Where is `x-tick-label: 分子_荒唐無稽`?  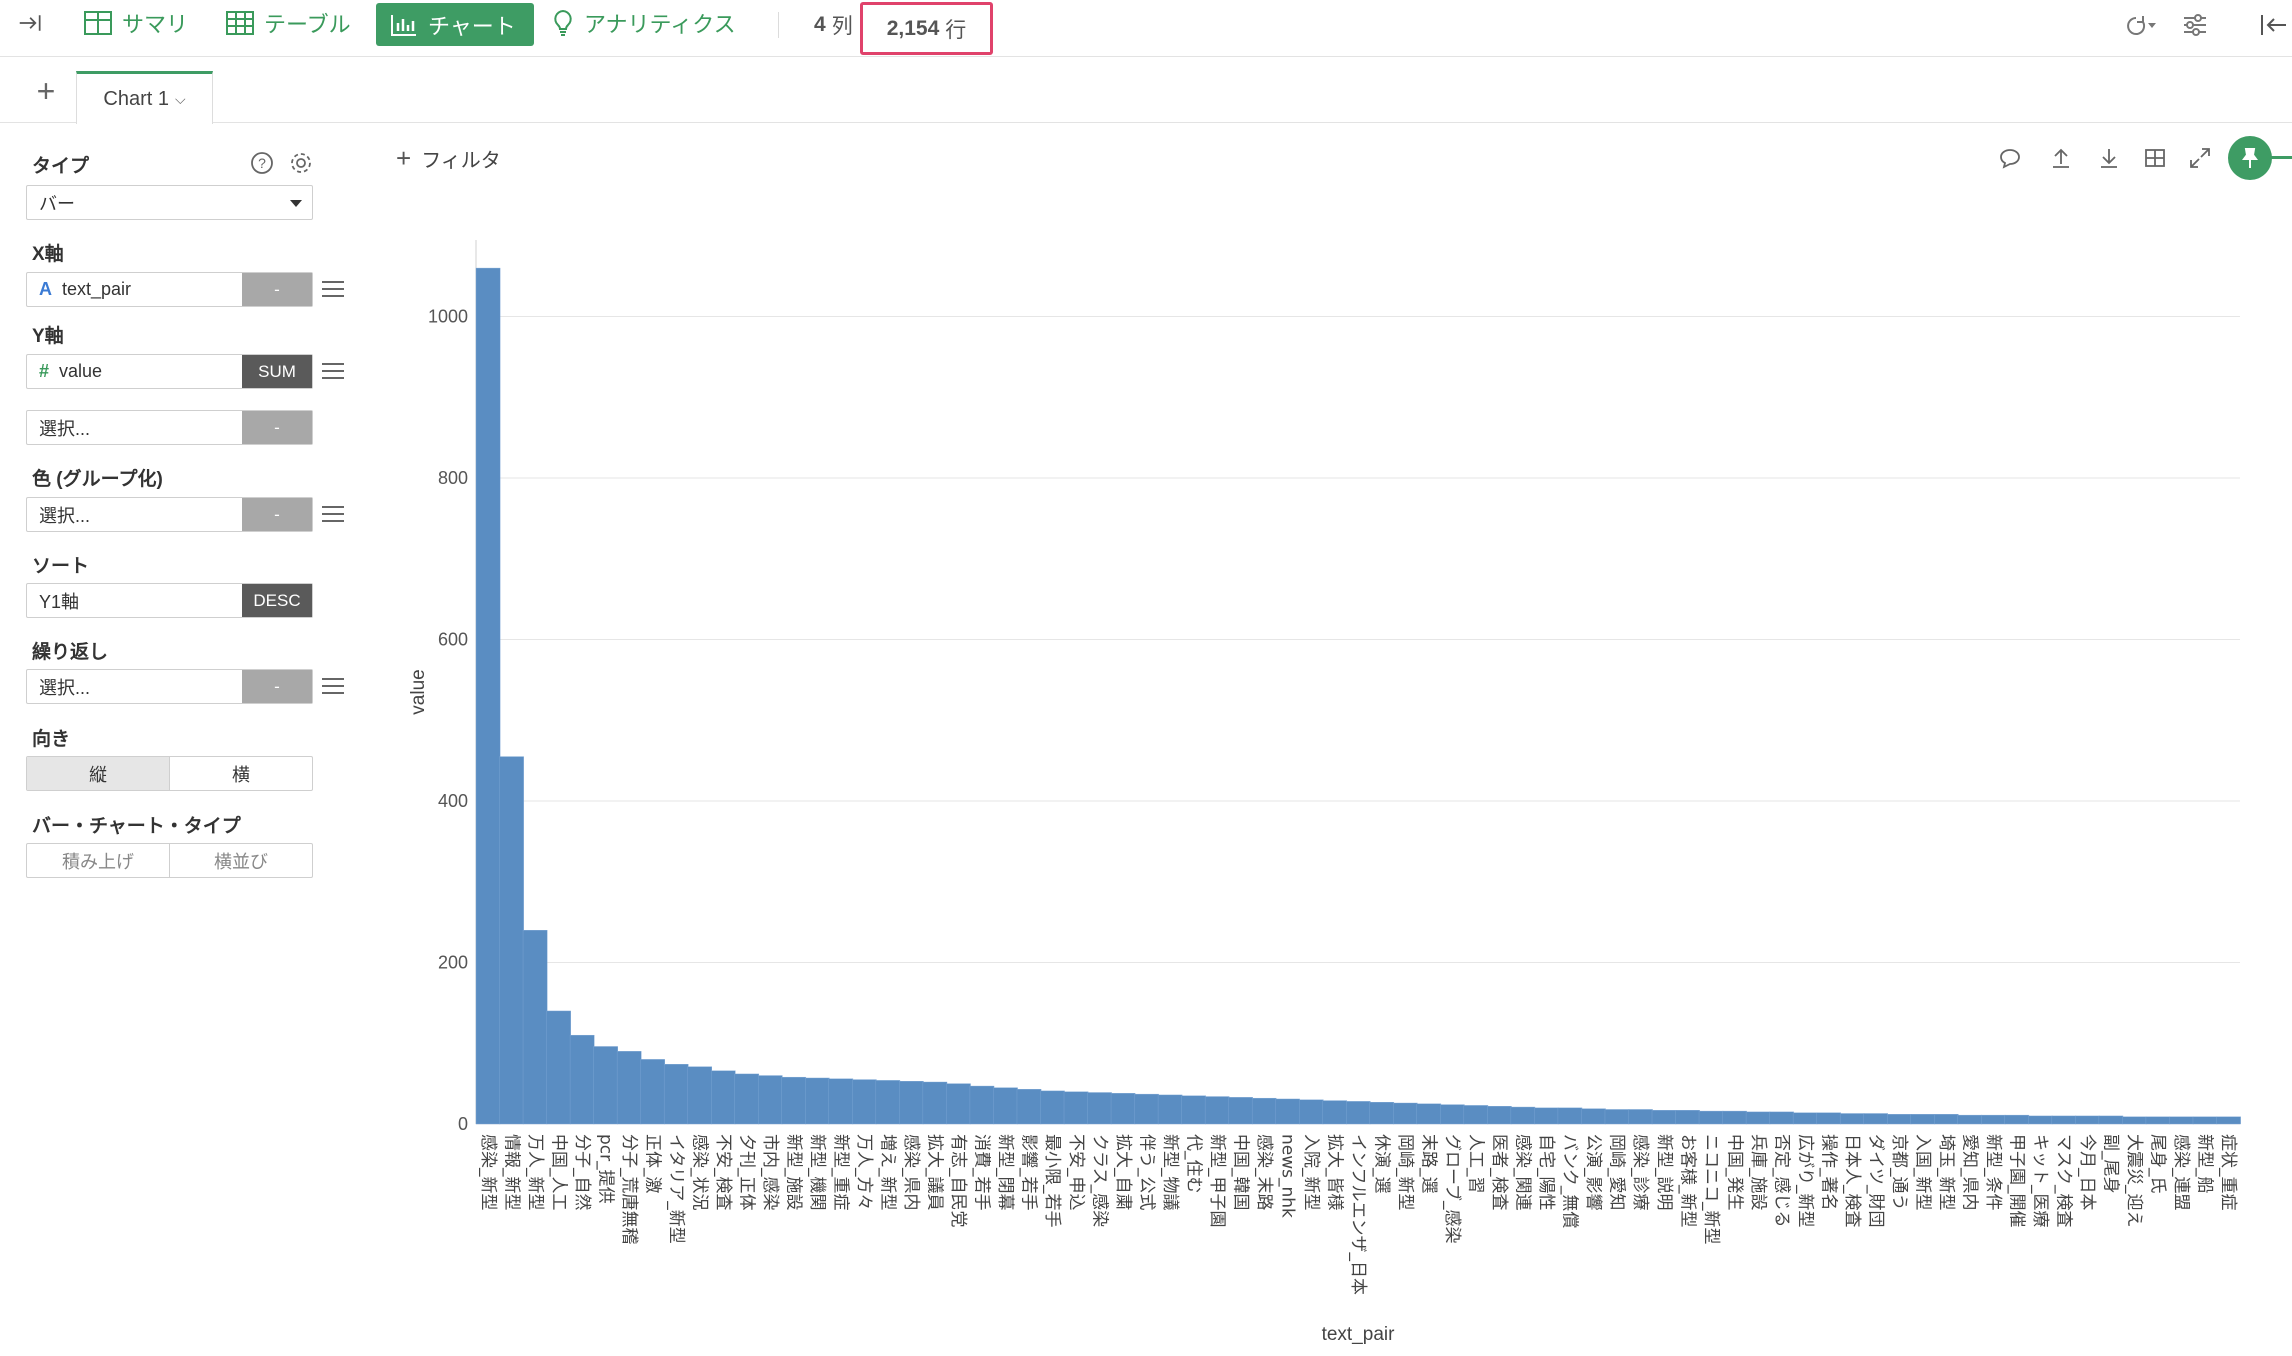 x-tick-label: 分子_荒唐無稽 is located at coordinates (629, 1189).